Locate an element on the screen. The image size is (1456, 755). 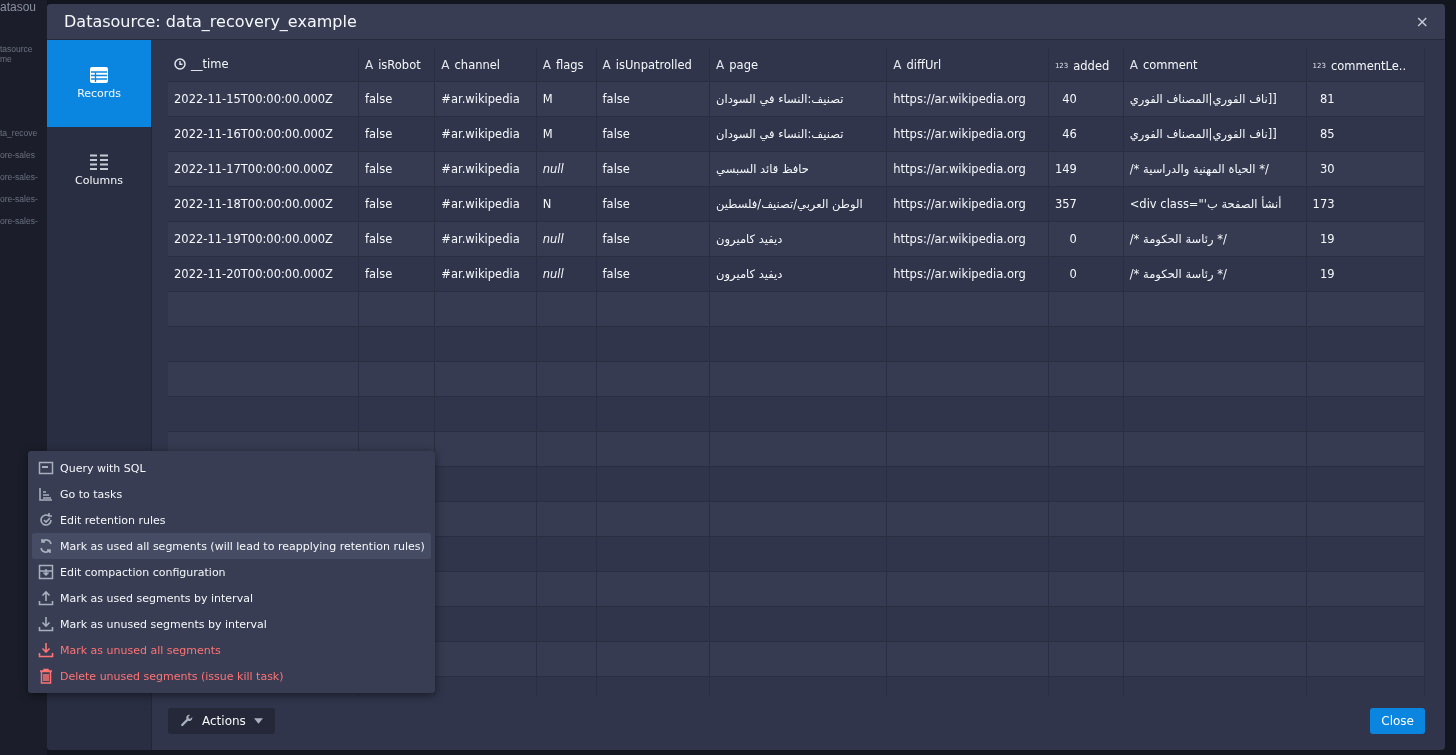
caret-icon is located at coordinates (258, 721).